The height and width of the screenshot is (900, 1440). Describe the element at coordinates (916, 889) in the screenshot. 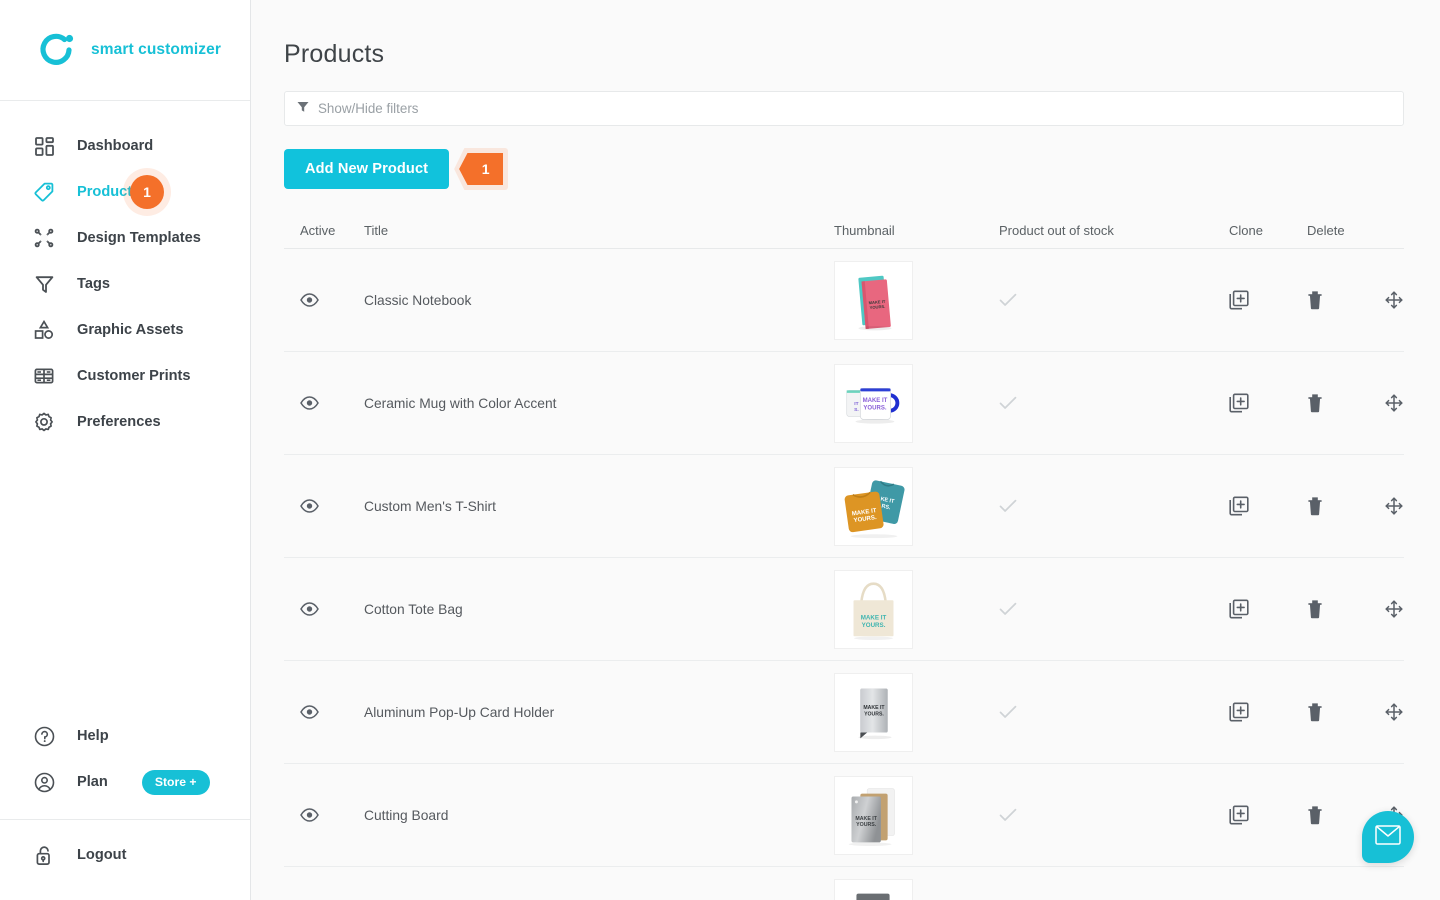

I see `thumbnail-cell` at that location.